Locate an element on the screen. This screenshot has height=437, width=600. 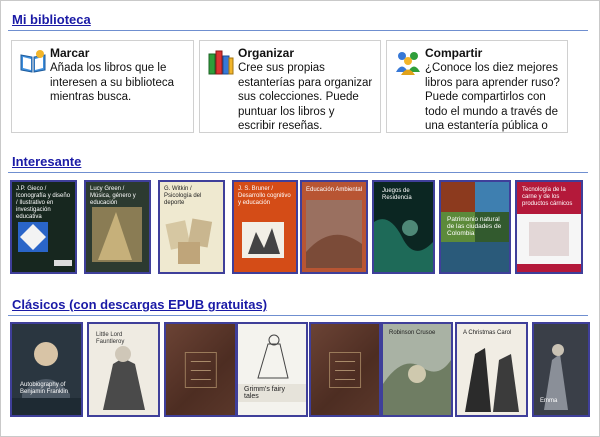
book-cover: Lucy Green / Música, género y educación is located at coordinates (117, 227).